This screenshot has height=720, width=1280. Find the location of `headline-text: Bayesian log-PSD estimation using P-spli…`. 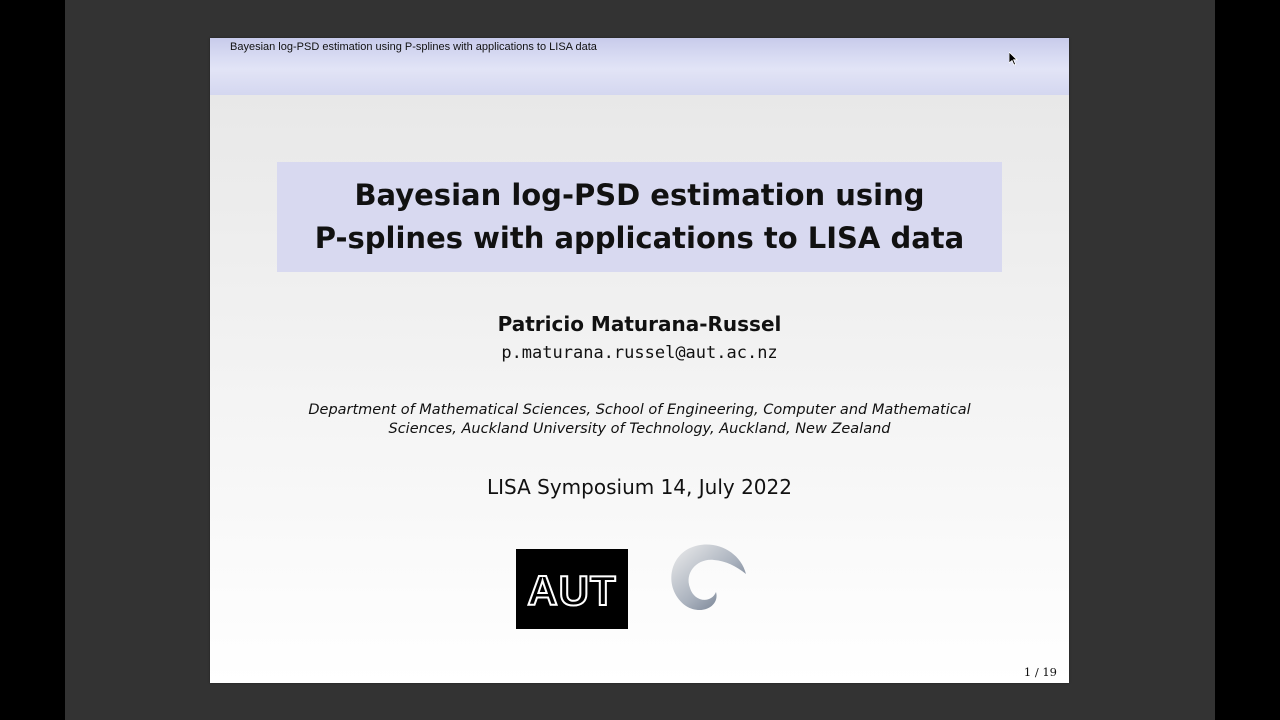

headline-text: Bayesian log-PSD estimation using P-spli… is located at coordinates (413, 47).